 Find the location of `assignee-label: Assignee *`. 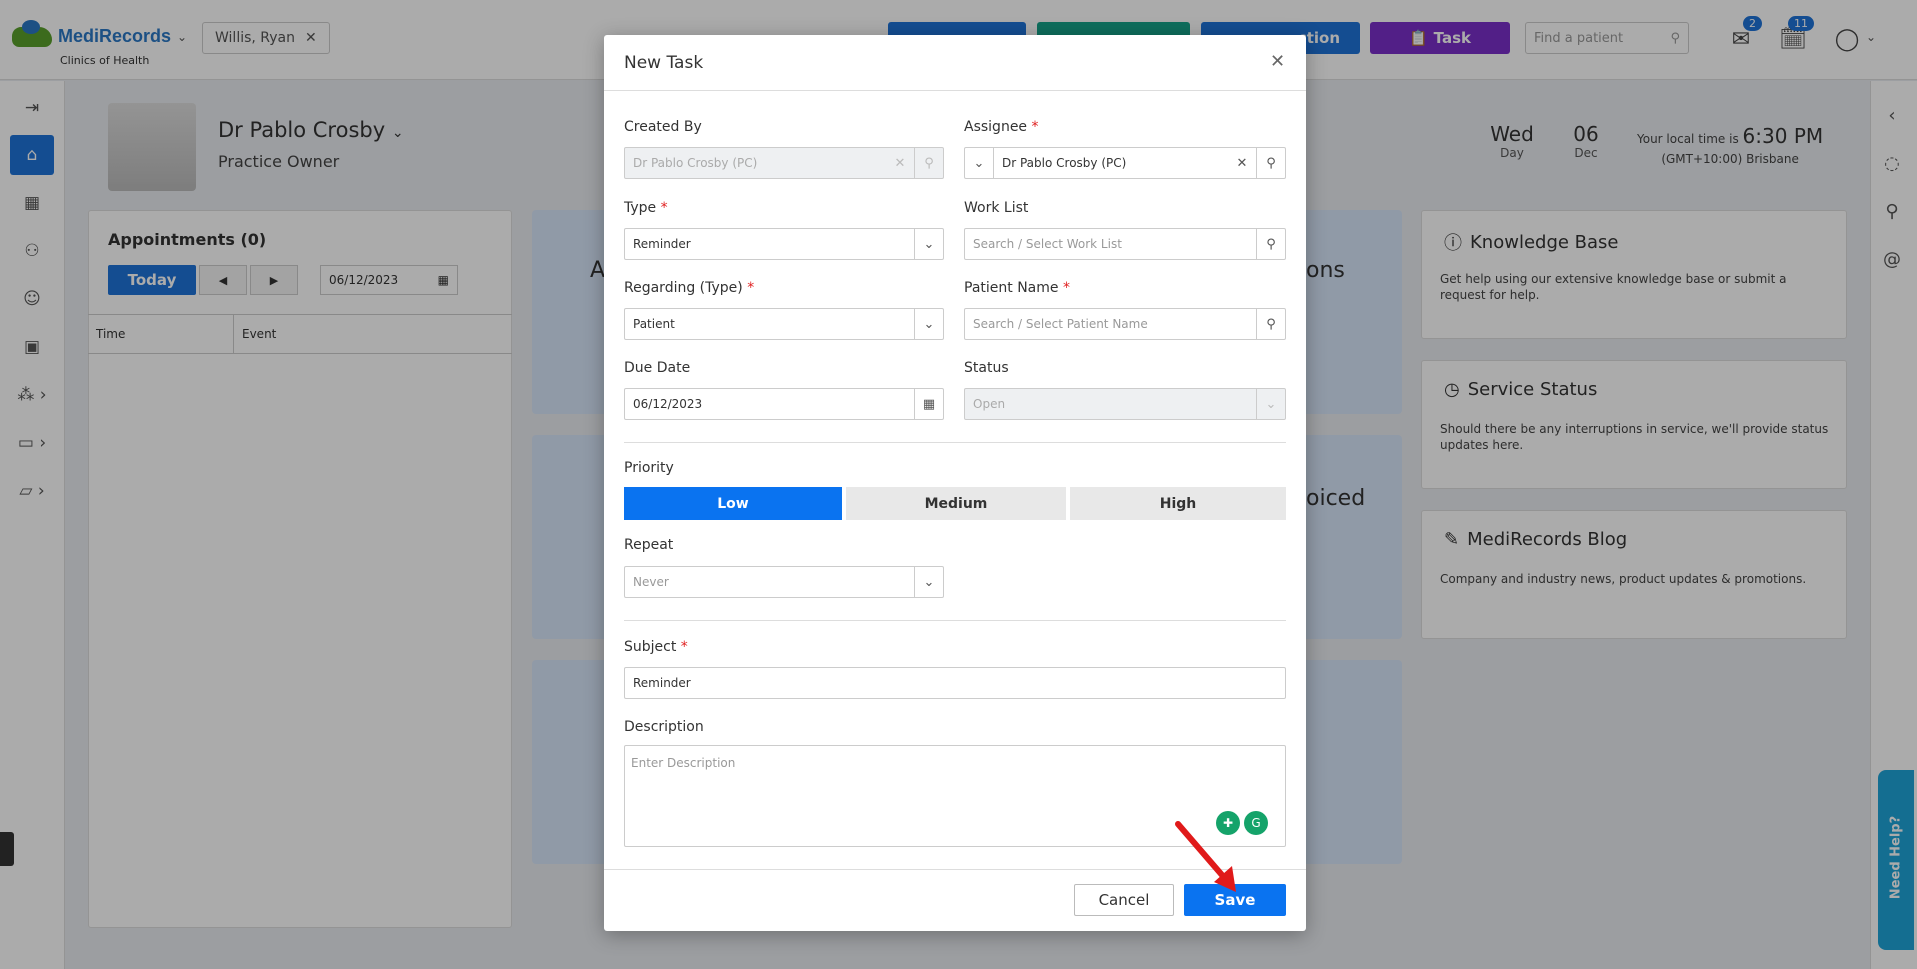

assignee-label: Assignee * is located at coordinates (1001, 127).